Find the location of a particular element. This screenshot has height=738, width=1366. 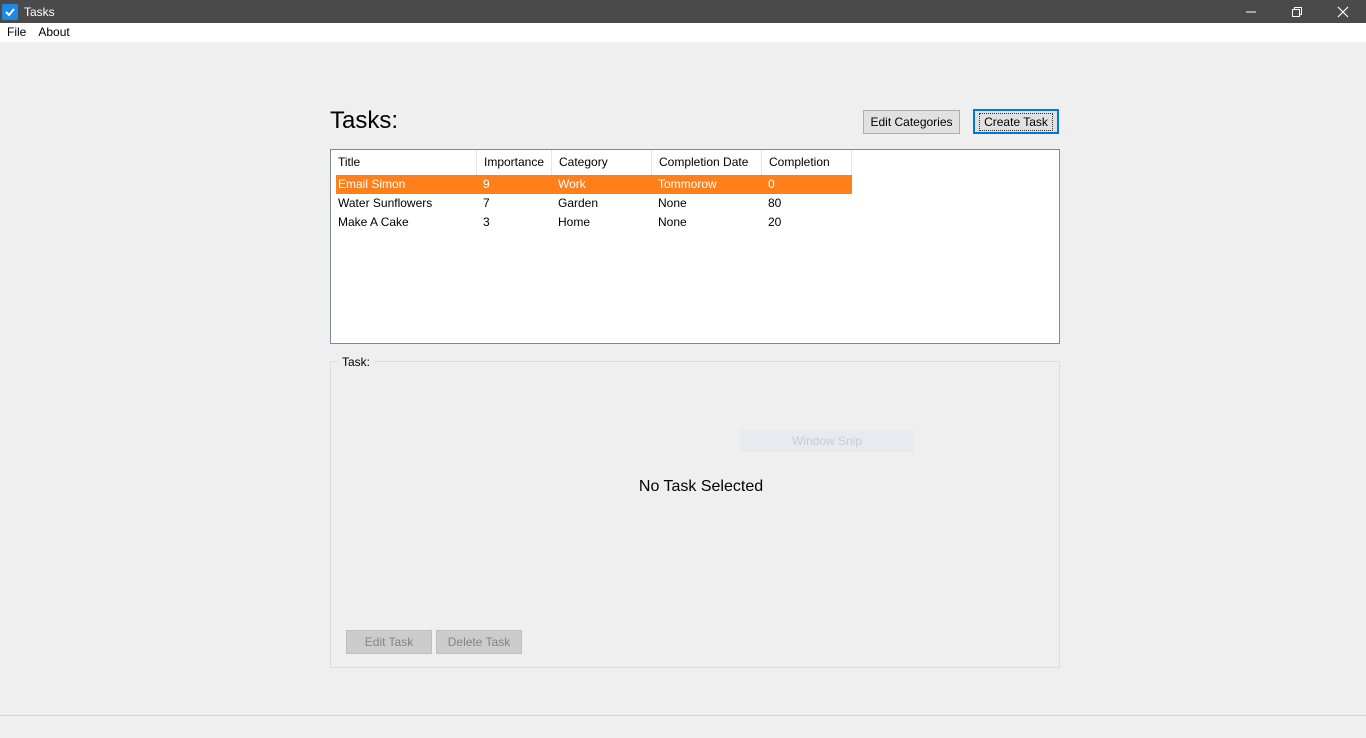

menu-about: About is located at coordinates (53, 32).